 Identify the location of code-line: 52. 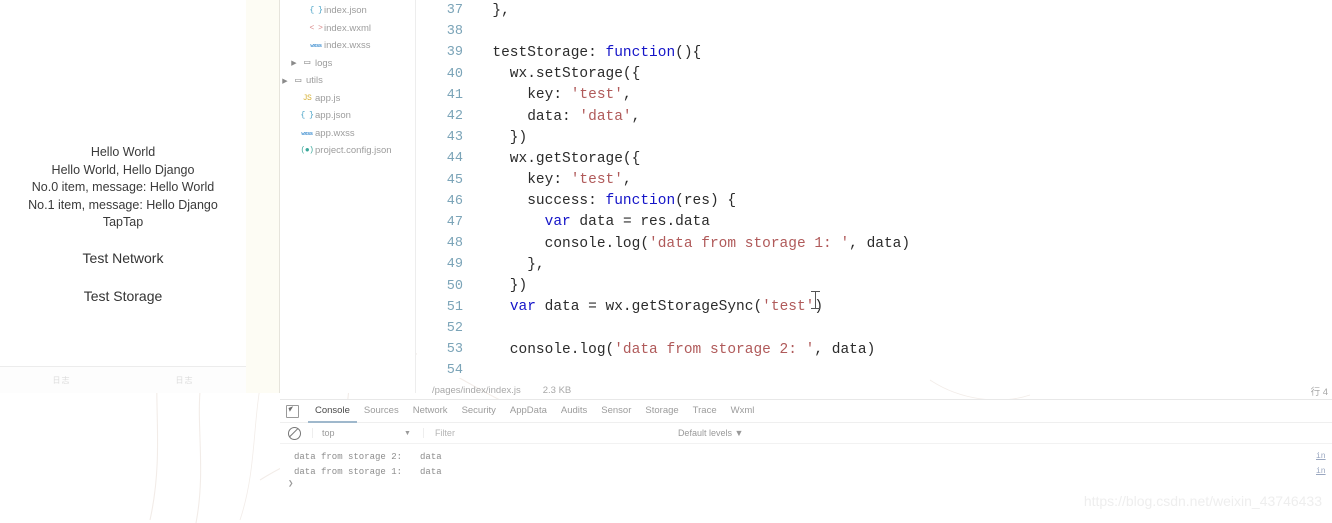
(874, 328).